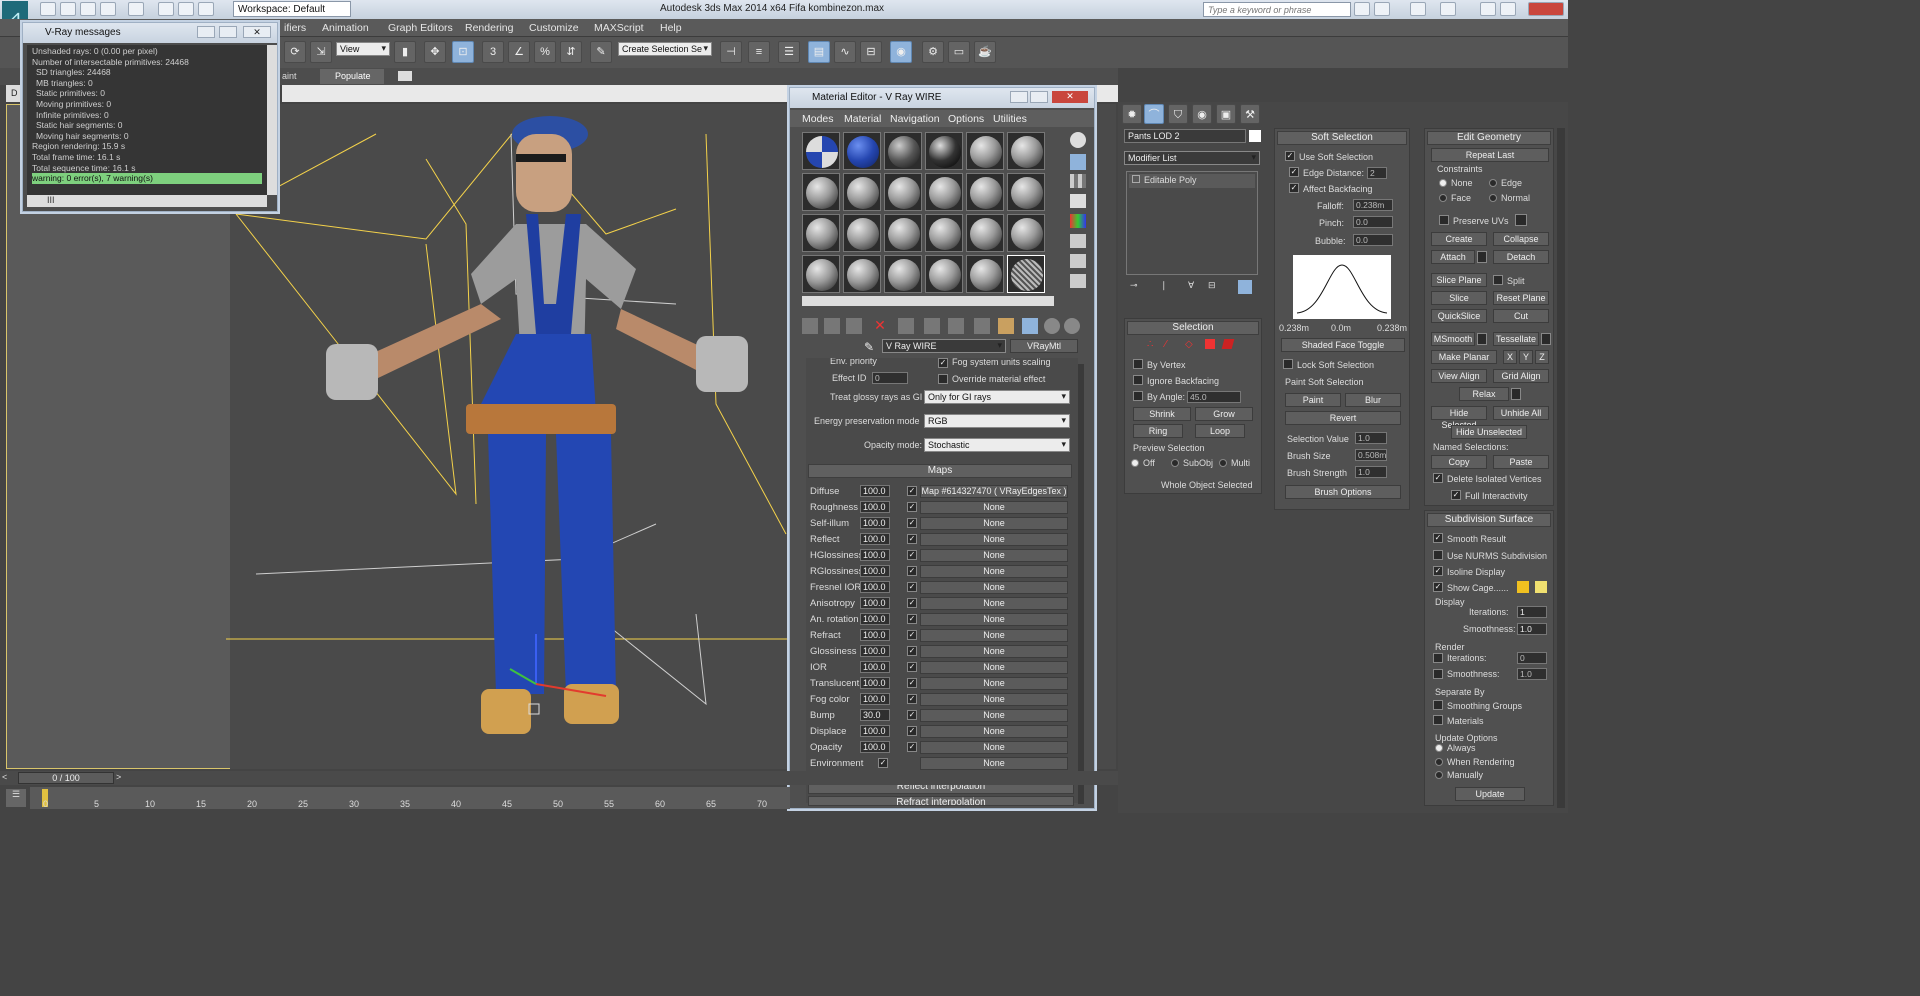 This screenshot has height=996, width=1920. What do you see at coordinates (1459, 298) in the screenshot?
I see `slice-button: Slice` at bounding box center [1459, 298].